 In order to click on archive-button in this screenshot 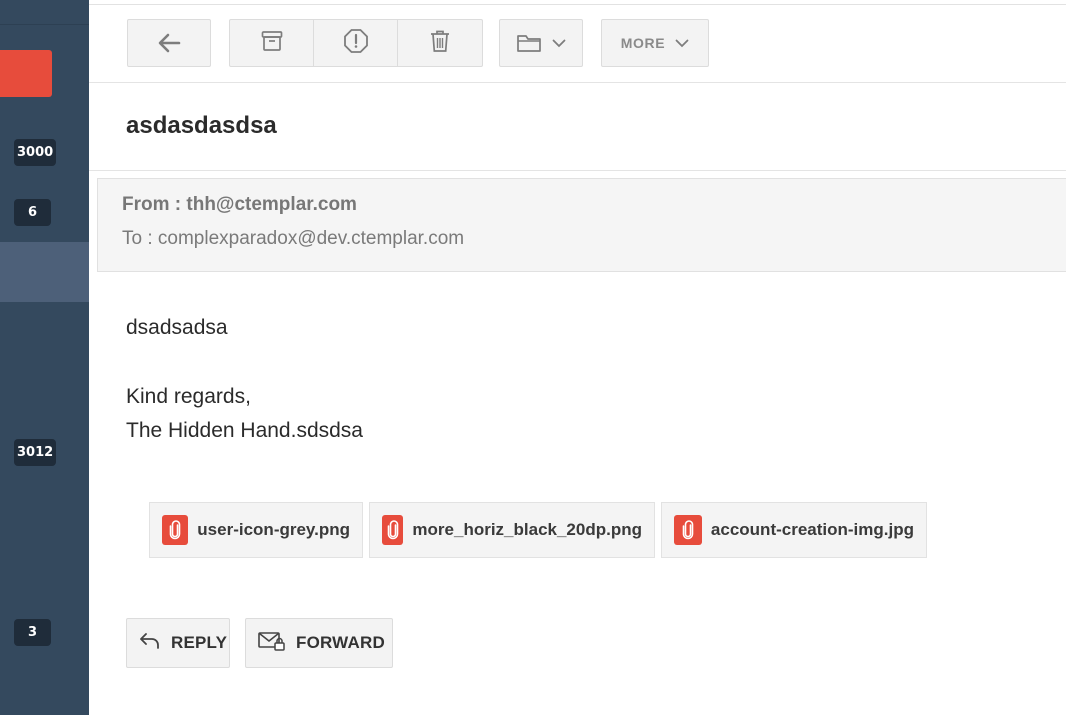, I will do `click(272, 43)`.